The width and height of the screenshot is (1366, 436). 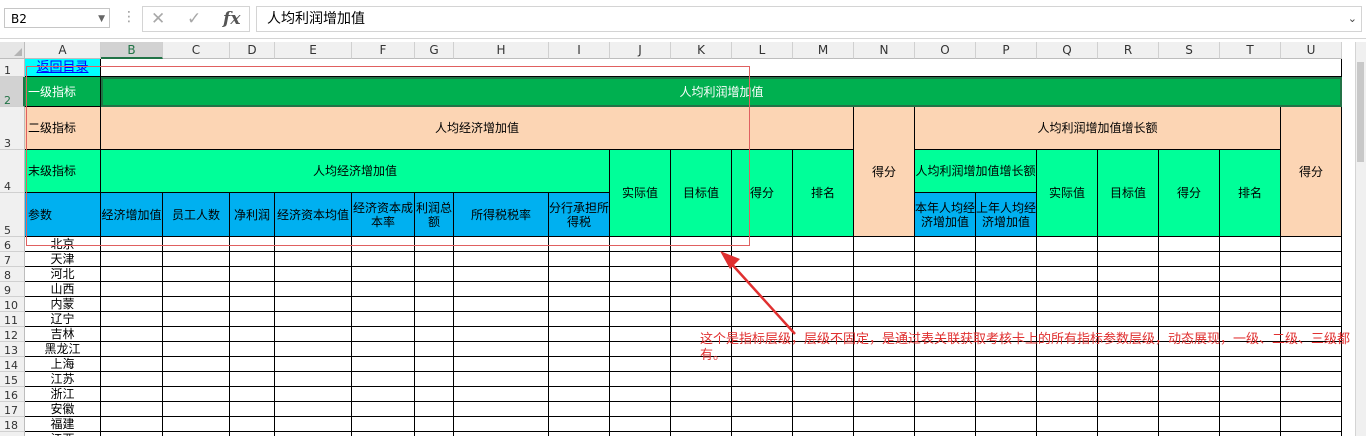 What do you see at coordinates (196, 215) in the screenshot?
I see `param-cell-employee-count: 员工人数` at bounding box center [196, 215].